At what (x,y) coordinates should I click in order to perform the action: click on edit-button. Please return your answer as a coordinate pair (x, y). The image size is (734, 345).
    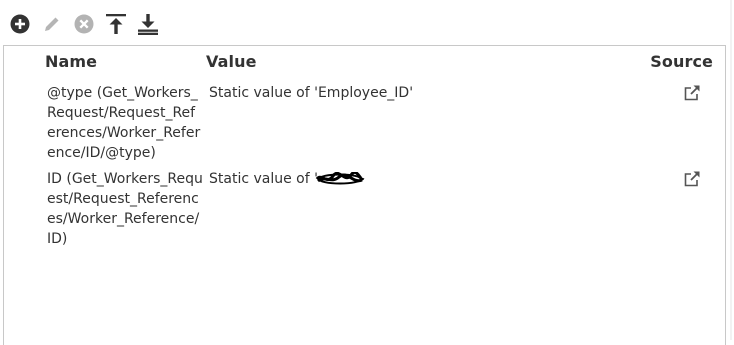
    Looking at the image, I should click on (52, 24).